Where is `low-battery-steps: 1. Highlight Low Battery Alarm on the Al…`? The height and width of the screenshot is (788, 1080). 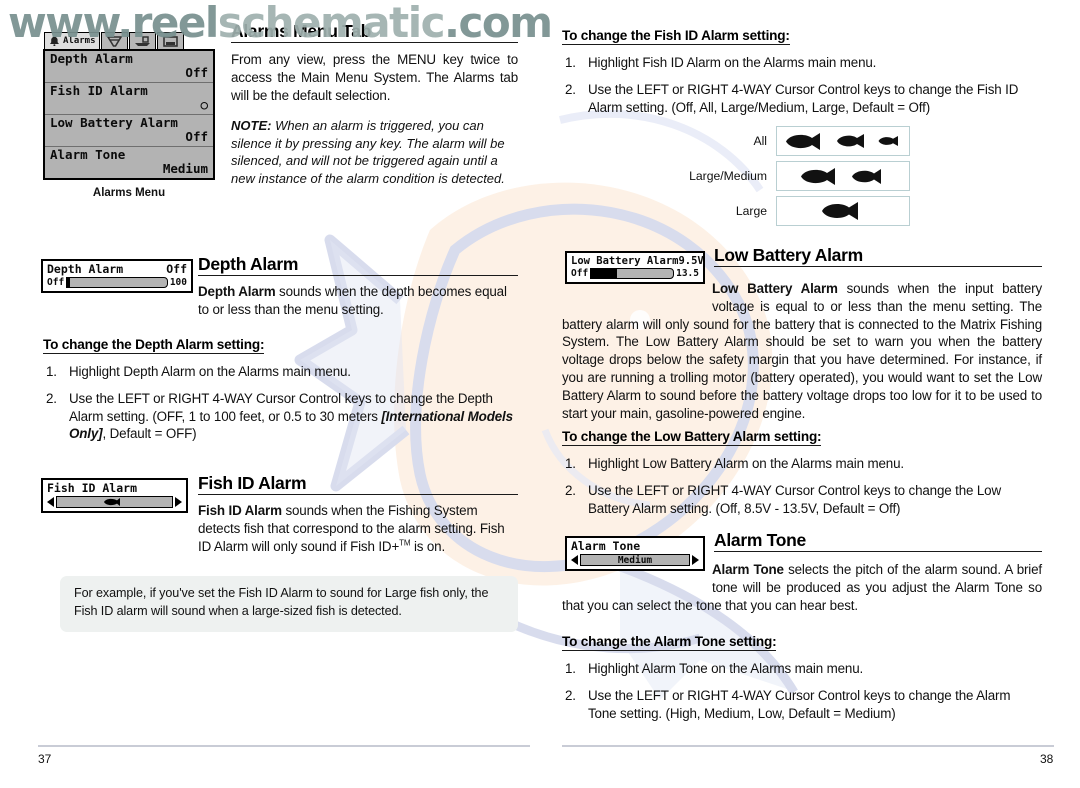 low-battery-steps: 1. Highlight Low Battery Alarm on the Al… is located at coordinates (802, 486).